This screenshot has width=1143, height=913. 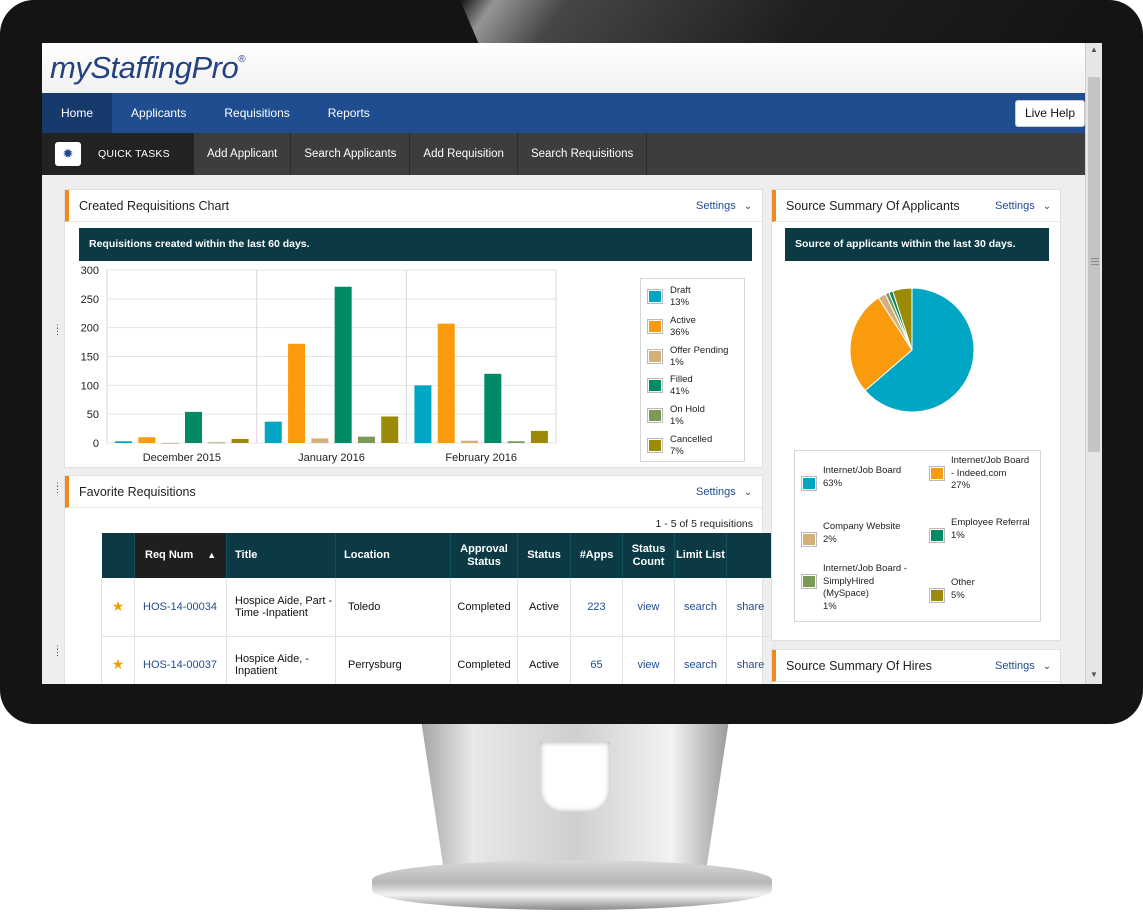 I want to click on legend-label: Draft 13%, so click(x=680, y=296).